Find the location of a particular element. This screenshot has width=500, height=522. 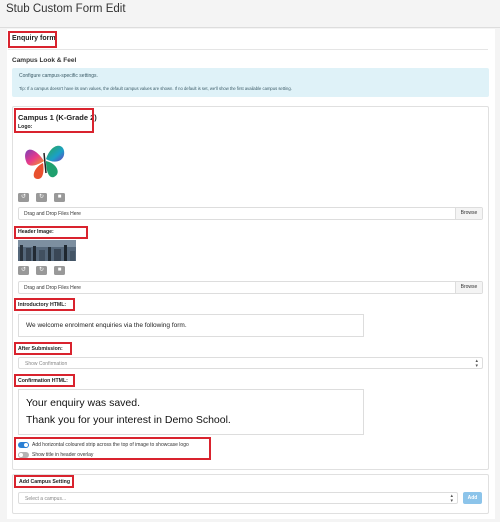

highlight-header-image is located at coordinates (51, 232).